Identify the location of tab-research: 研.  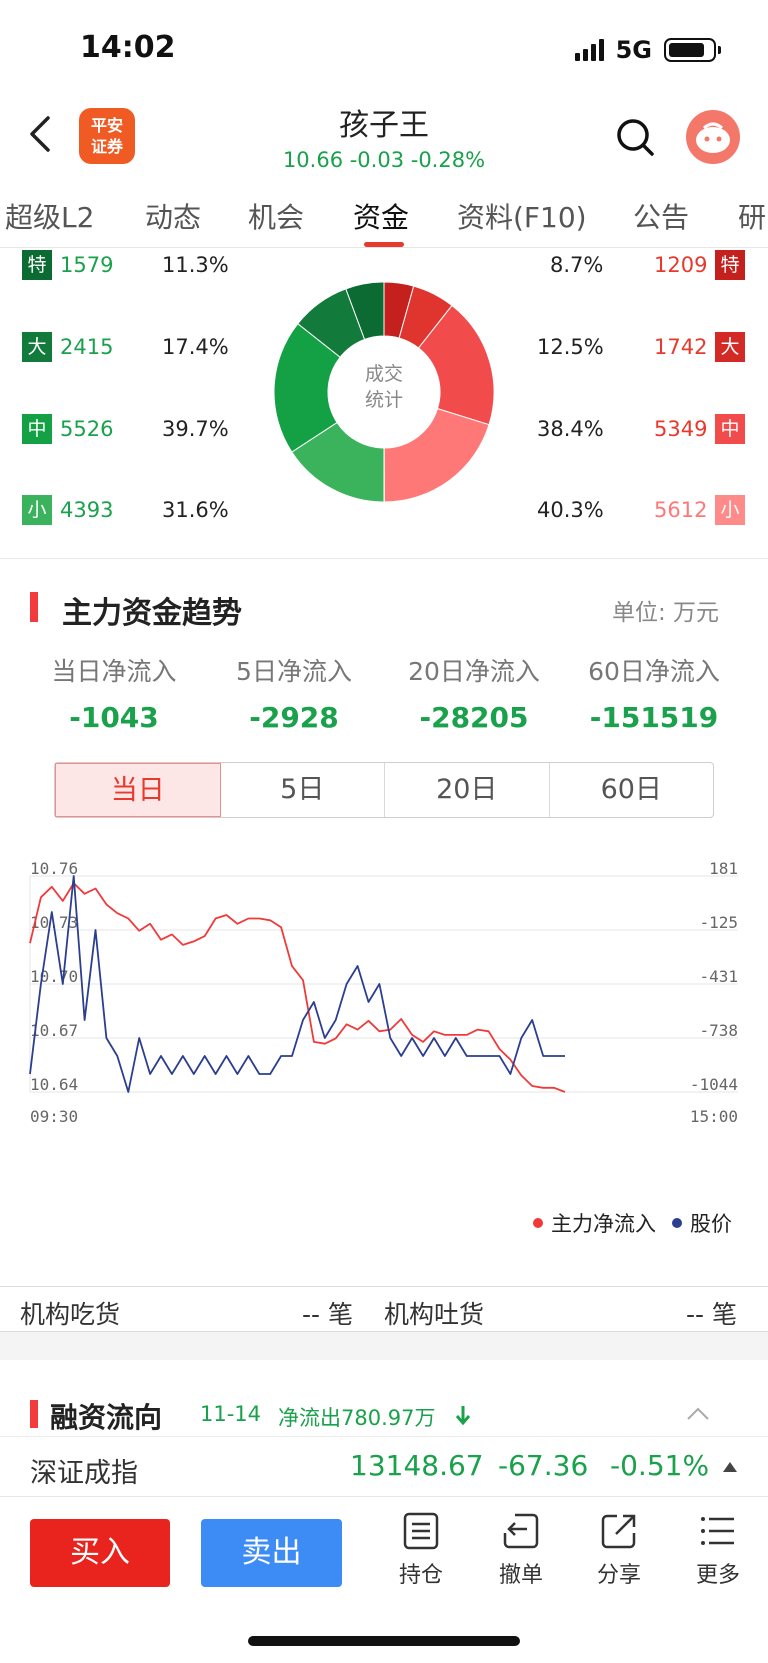
(752, 216).